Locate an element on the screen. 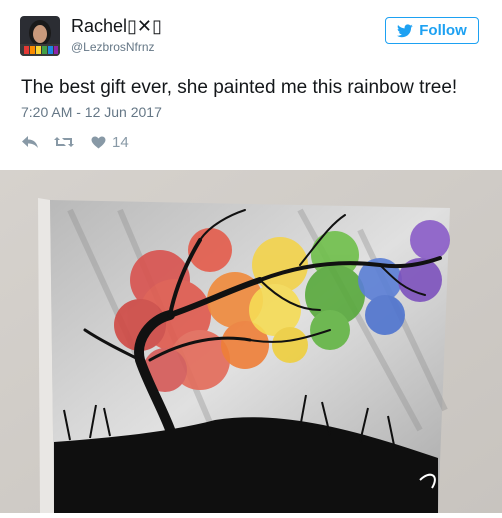 Image resolution: width=502 pixels, height=518 pixels. tweet-actions: 14 is located at coordinates (75, 142).